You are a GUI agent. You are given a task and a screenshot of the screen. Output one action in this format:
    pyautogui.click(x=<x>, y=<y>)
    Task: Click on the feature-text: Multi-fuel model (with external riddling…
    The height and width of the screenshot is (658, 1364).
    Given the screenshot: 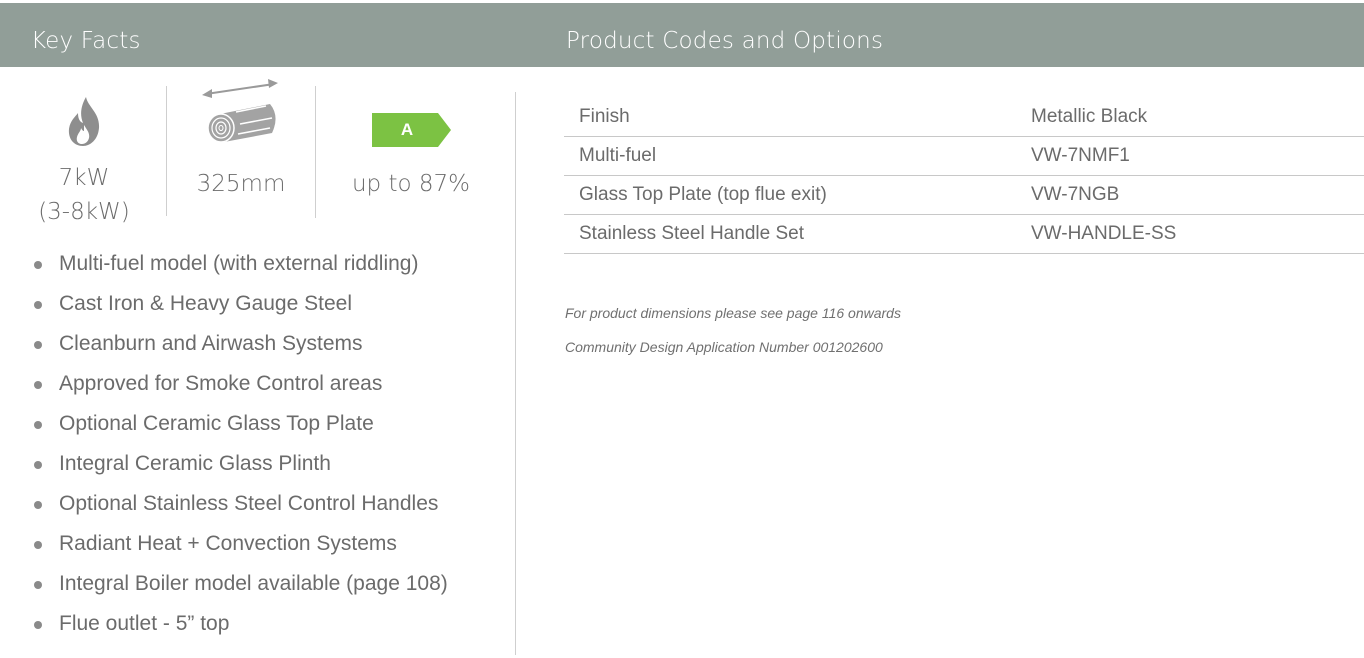 What is the action you would take?
    pyautogui.click(x=239, y=263)
    